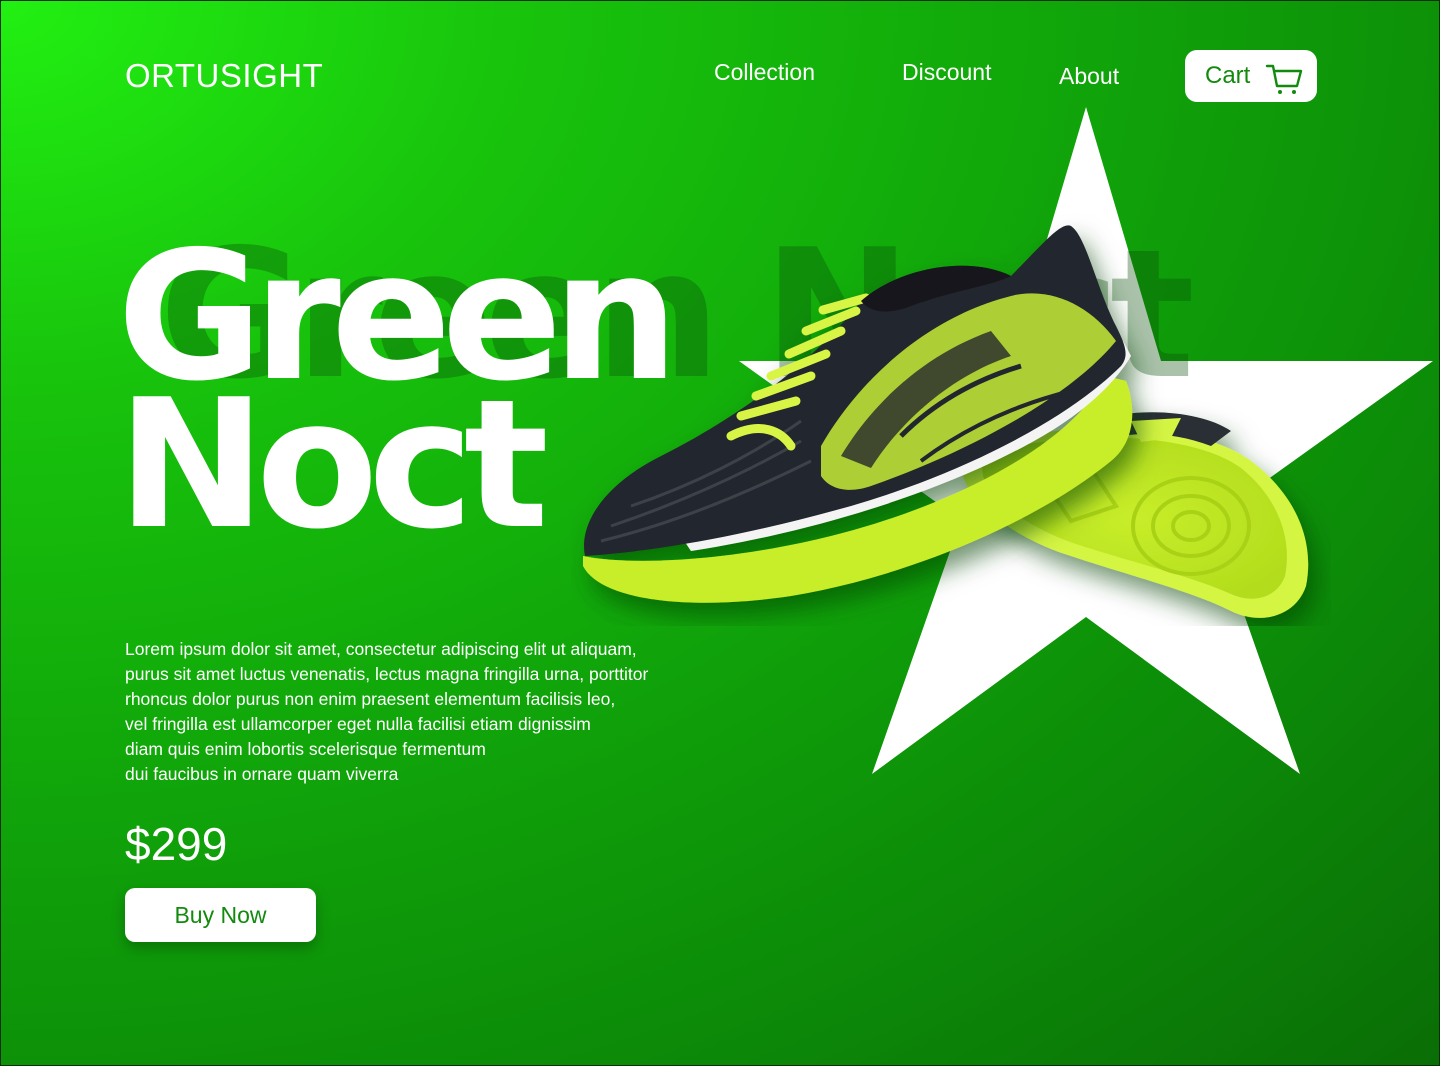 This screenshot has width=1440, height=1066. I want to click on buy-now-button: Buy Now, so click(220, 915).